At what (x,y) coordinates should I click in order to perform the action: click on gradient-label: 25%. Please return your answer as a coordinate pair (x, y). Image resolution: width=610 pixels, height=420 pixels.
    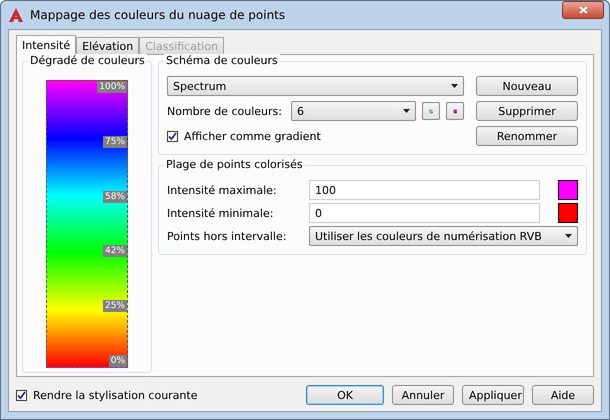
    Looking at the image, I should click on (114, 306).